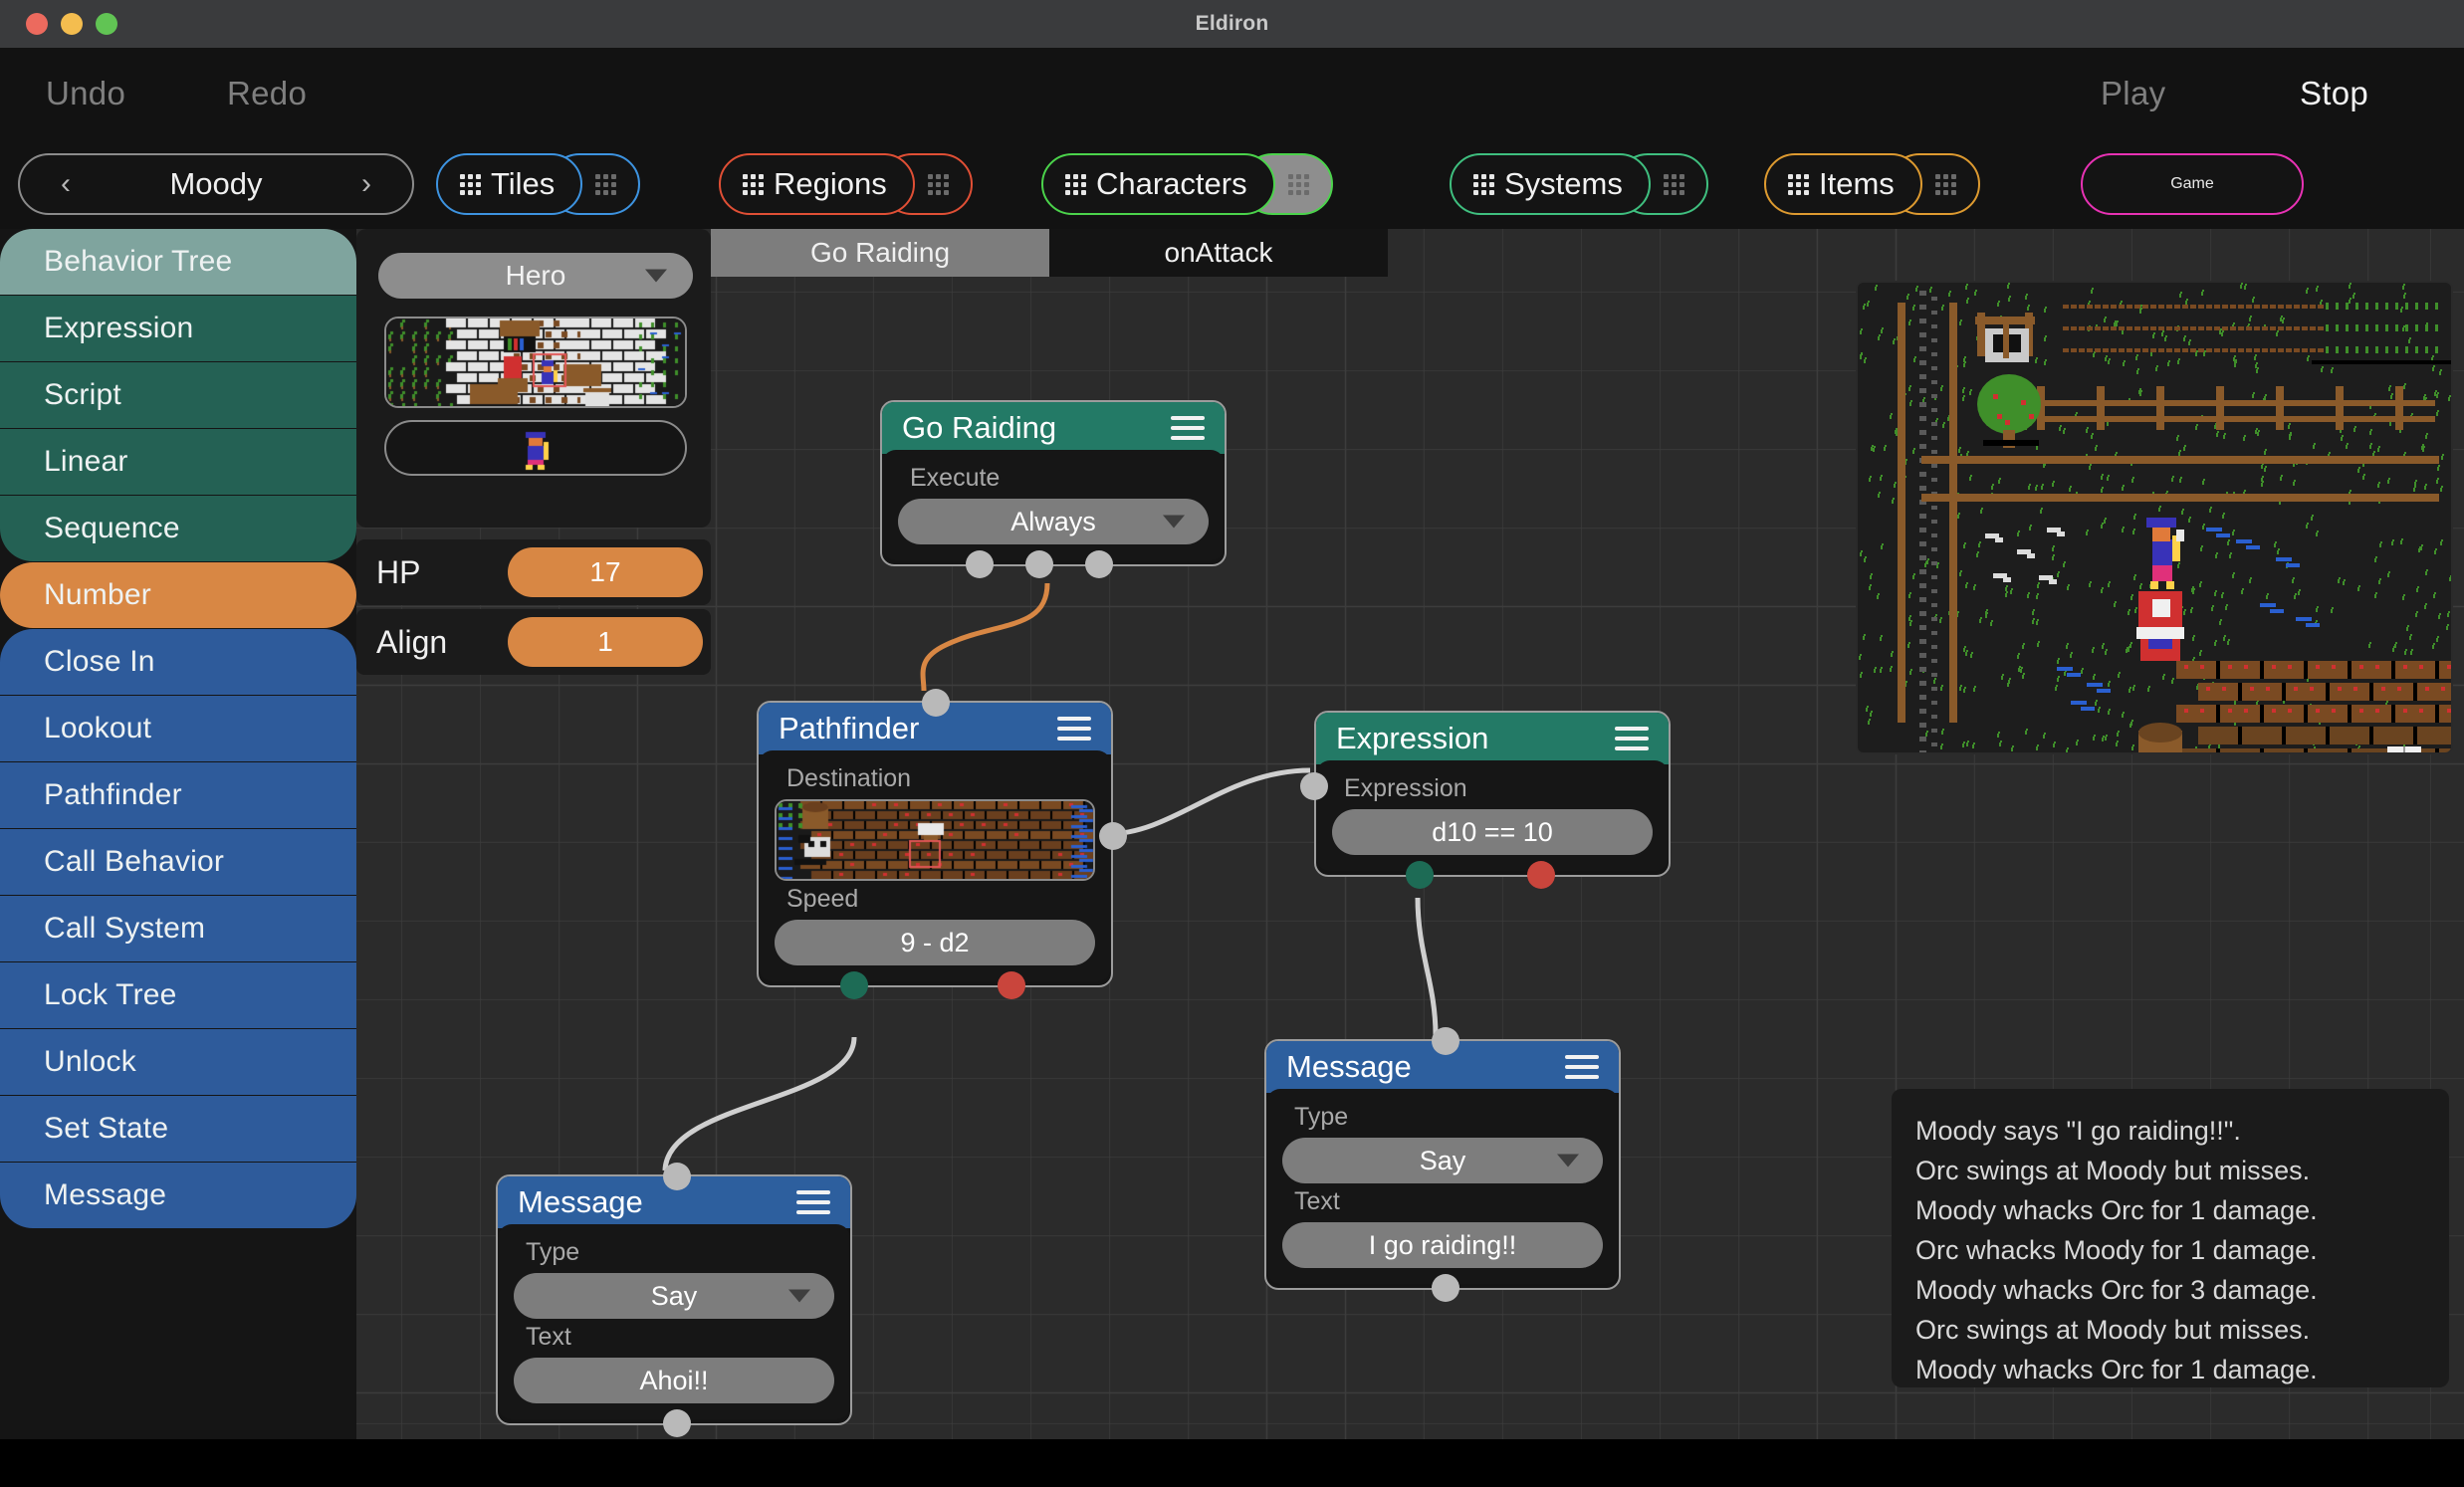 The image size is (2464, 1487). What do you see at coordinates (112, 528) in the screenshot?
I see `sidebar-item-label: Sequence` at bounding box center [112, 528].